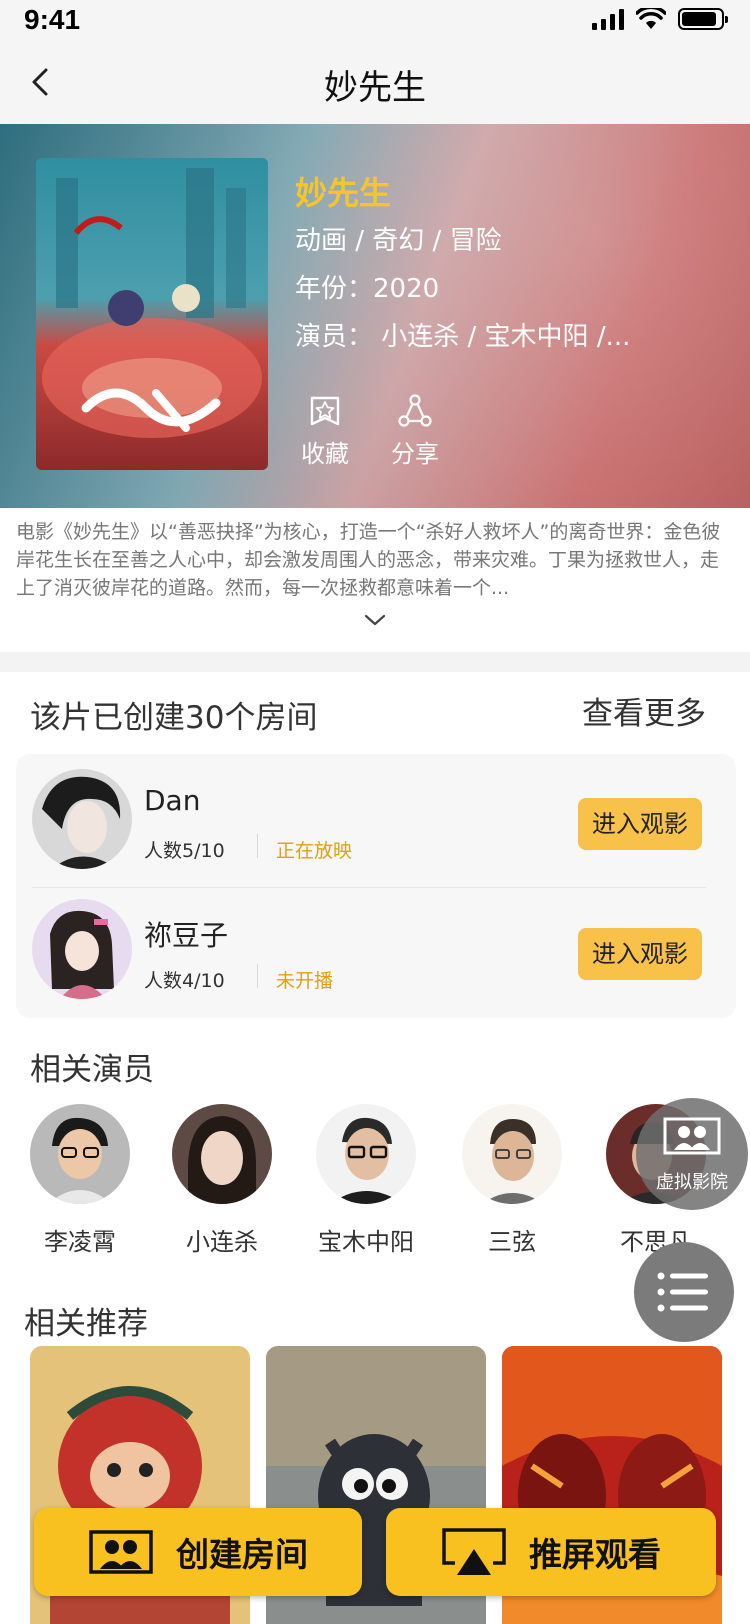 This screenshot has height=1624, width=750. I want to click on actor-item: 三弦, so click(512, 1180).